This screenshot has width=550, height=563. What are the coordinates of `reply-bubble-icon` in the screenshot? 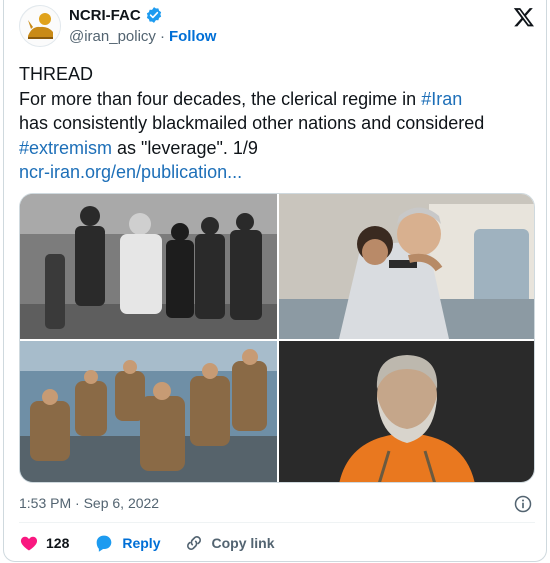 It's located at (104, 543).